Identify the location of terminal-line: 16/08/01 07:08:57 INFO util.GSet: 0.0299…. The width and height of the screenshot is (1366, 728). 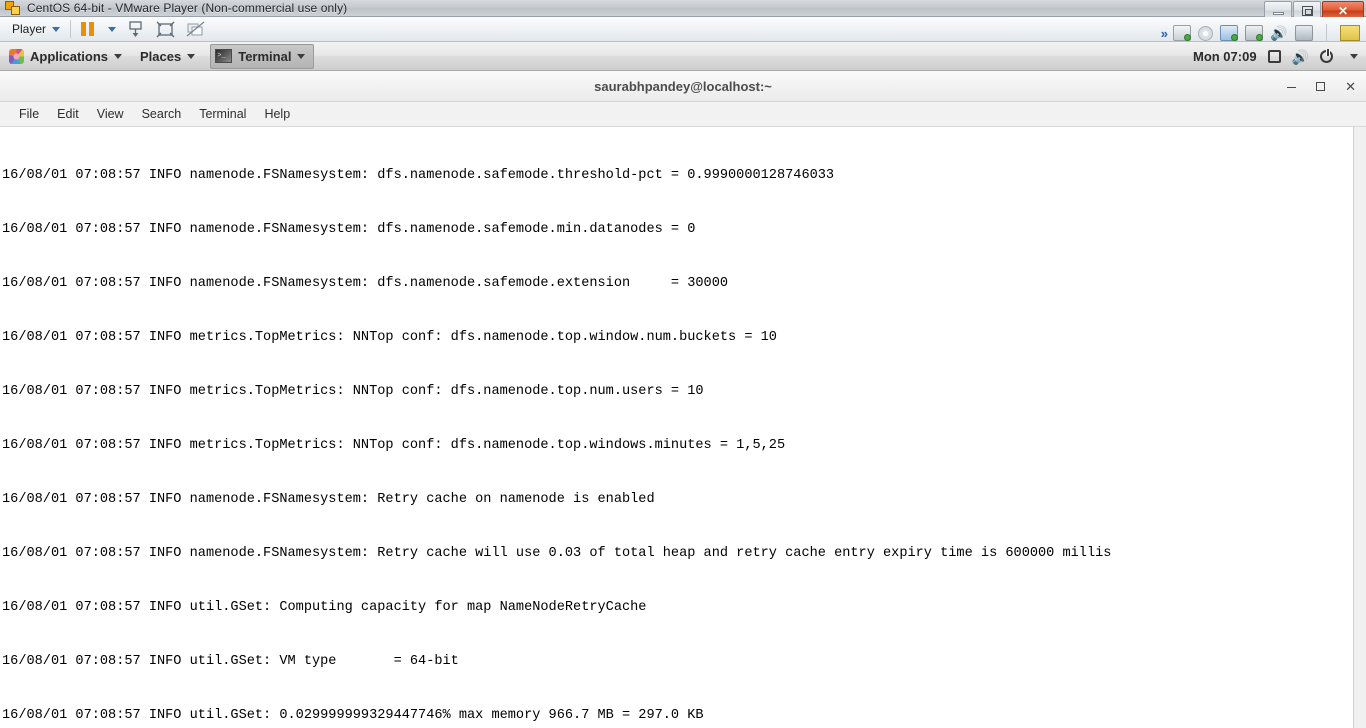
(353, 715).